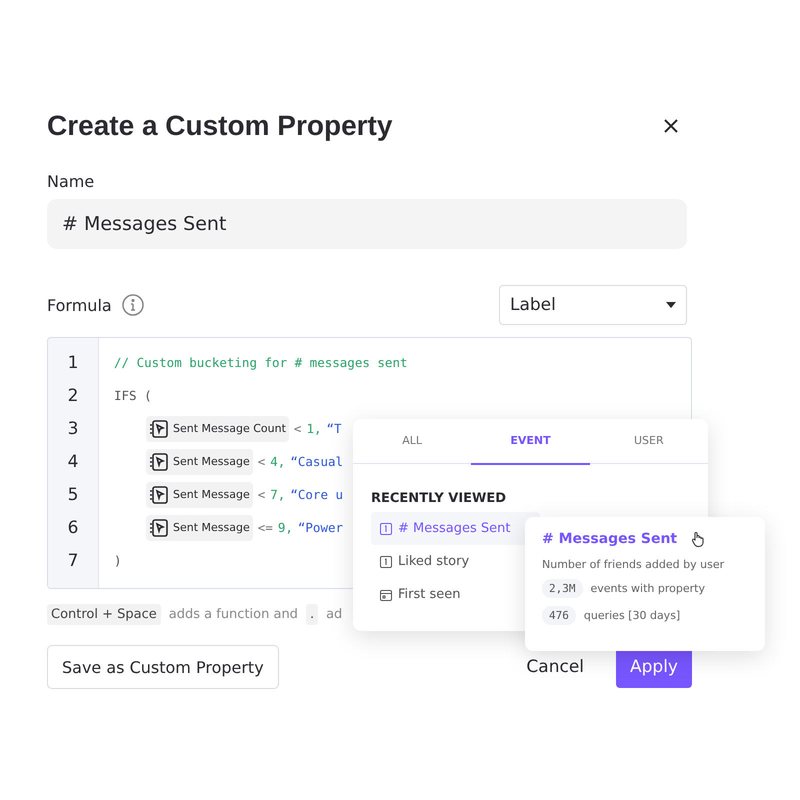  Describe the element at coordinates (671, 126) in the screenshot. I see `close-icon` at that location.